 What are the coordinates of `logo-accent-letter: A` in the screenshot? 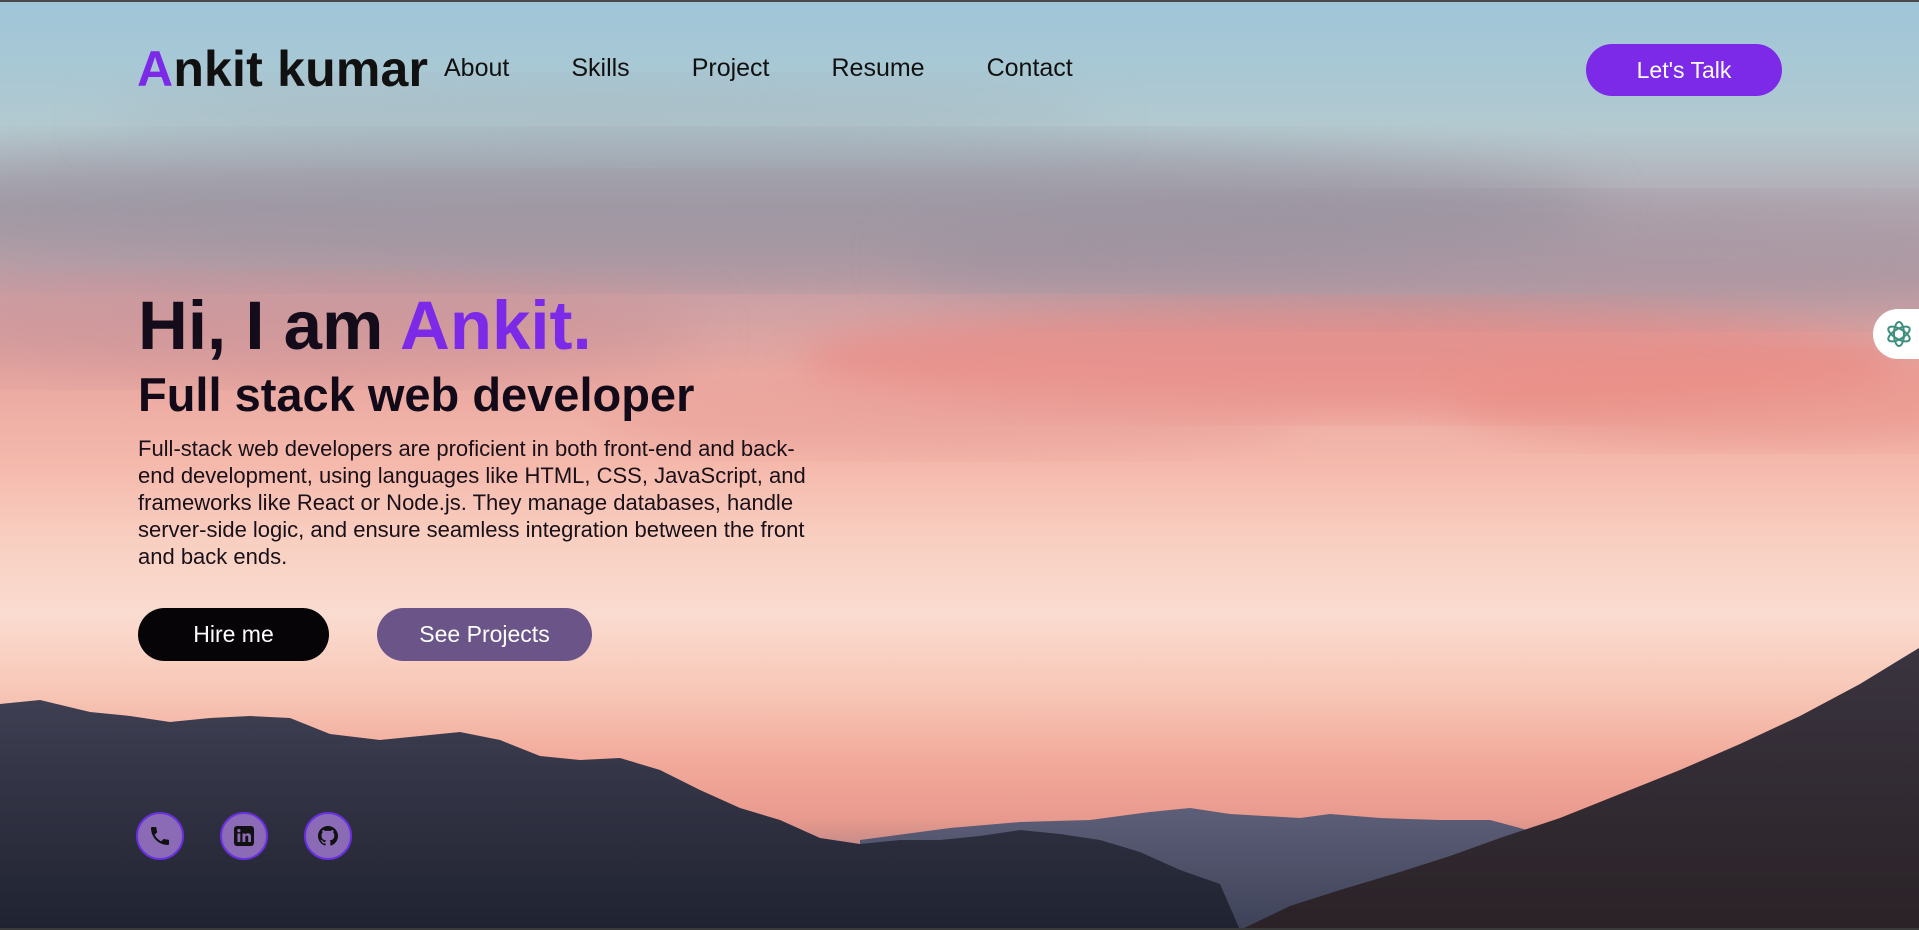 It's located at (155, 69).